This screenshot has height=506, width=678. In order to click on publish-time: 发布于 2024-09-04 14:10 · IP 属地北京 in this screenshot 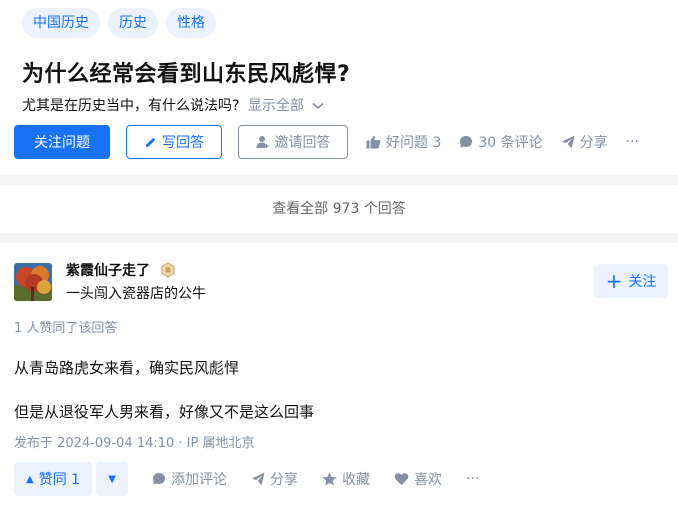, I will do `click(134, 441)`.